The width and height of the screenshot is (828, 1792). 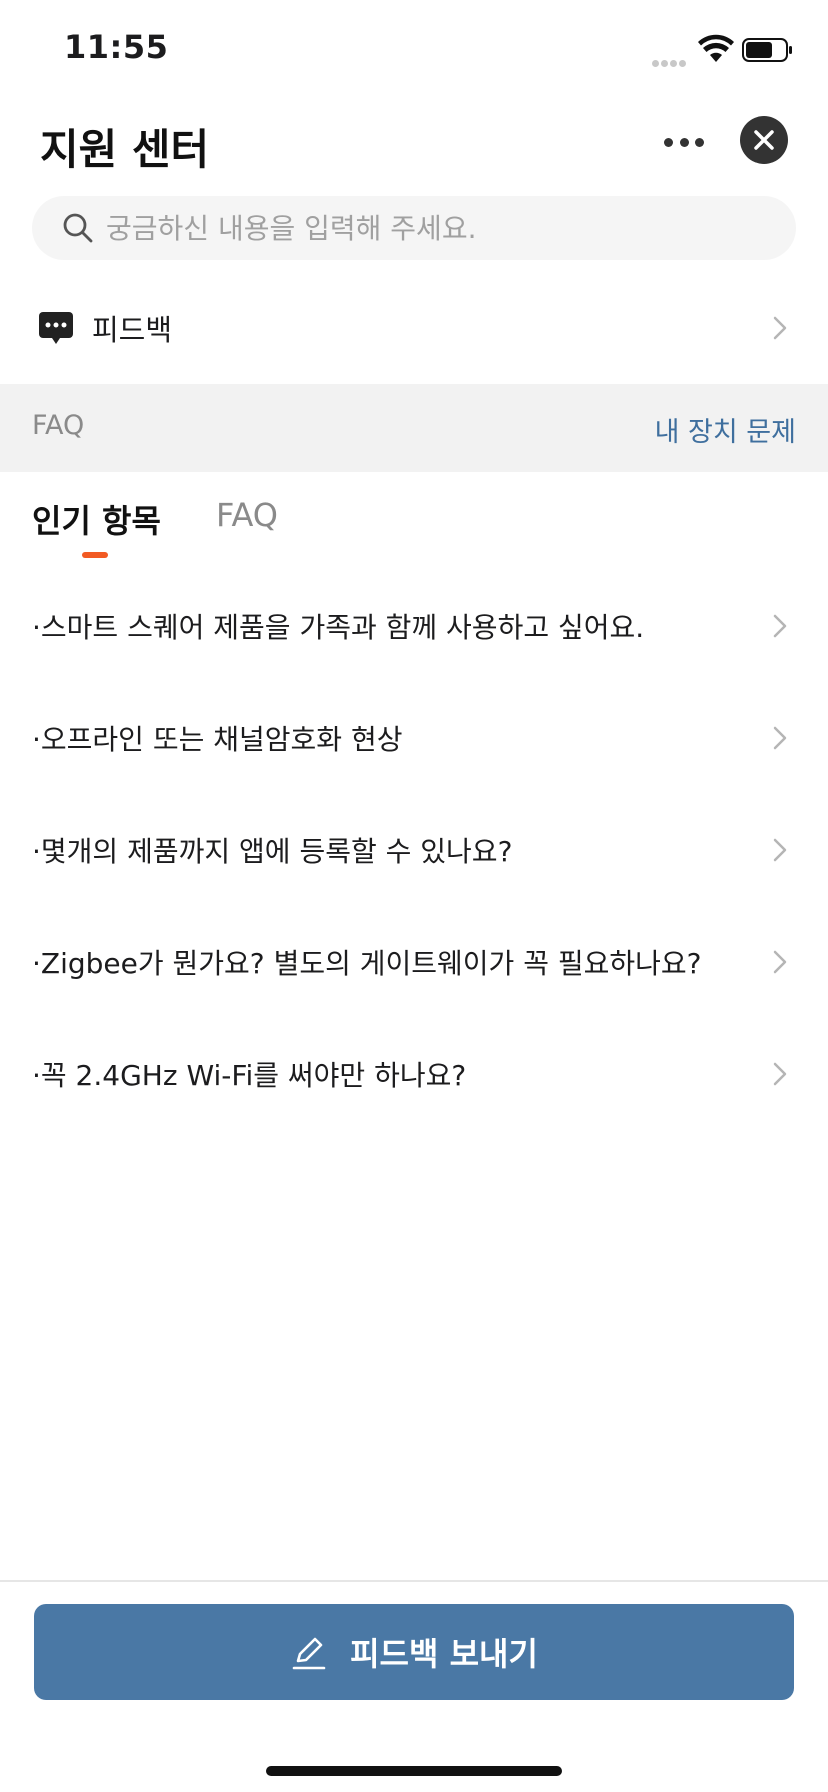 I want to click on tab-popular: 인기 항목, so click(x=96, y=519).